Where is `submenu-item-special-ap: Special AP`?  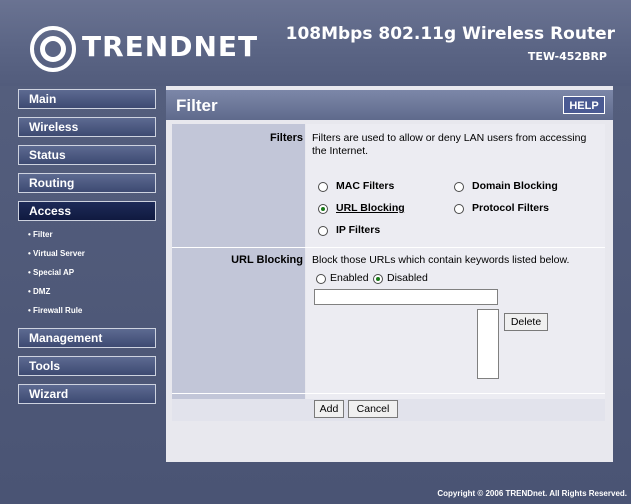 submenu-item-special-ap: Special AP is located at coordinates (94, 272).